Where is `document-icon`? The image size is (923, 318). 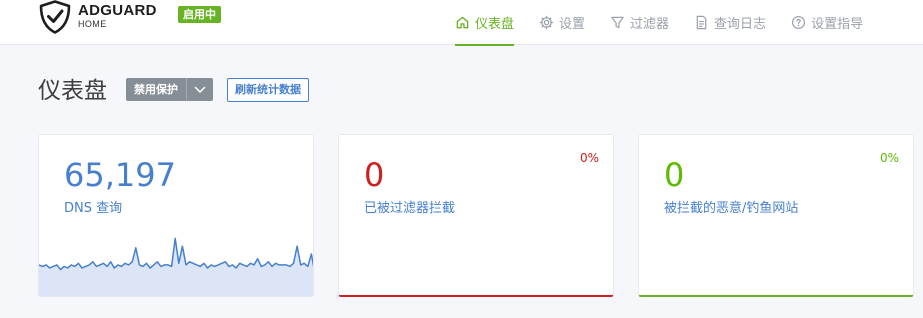
document-icon is located at coordinates (701, 22).